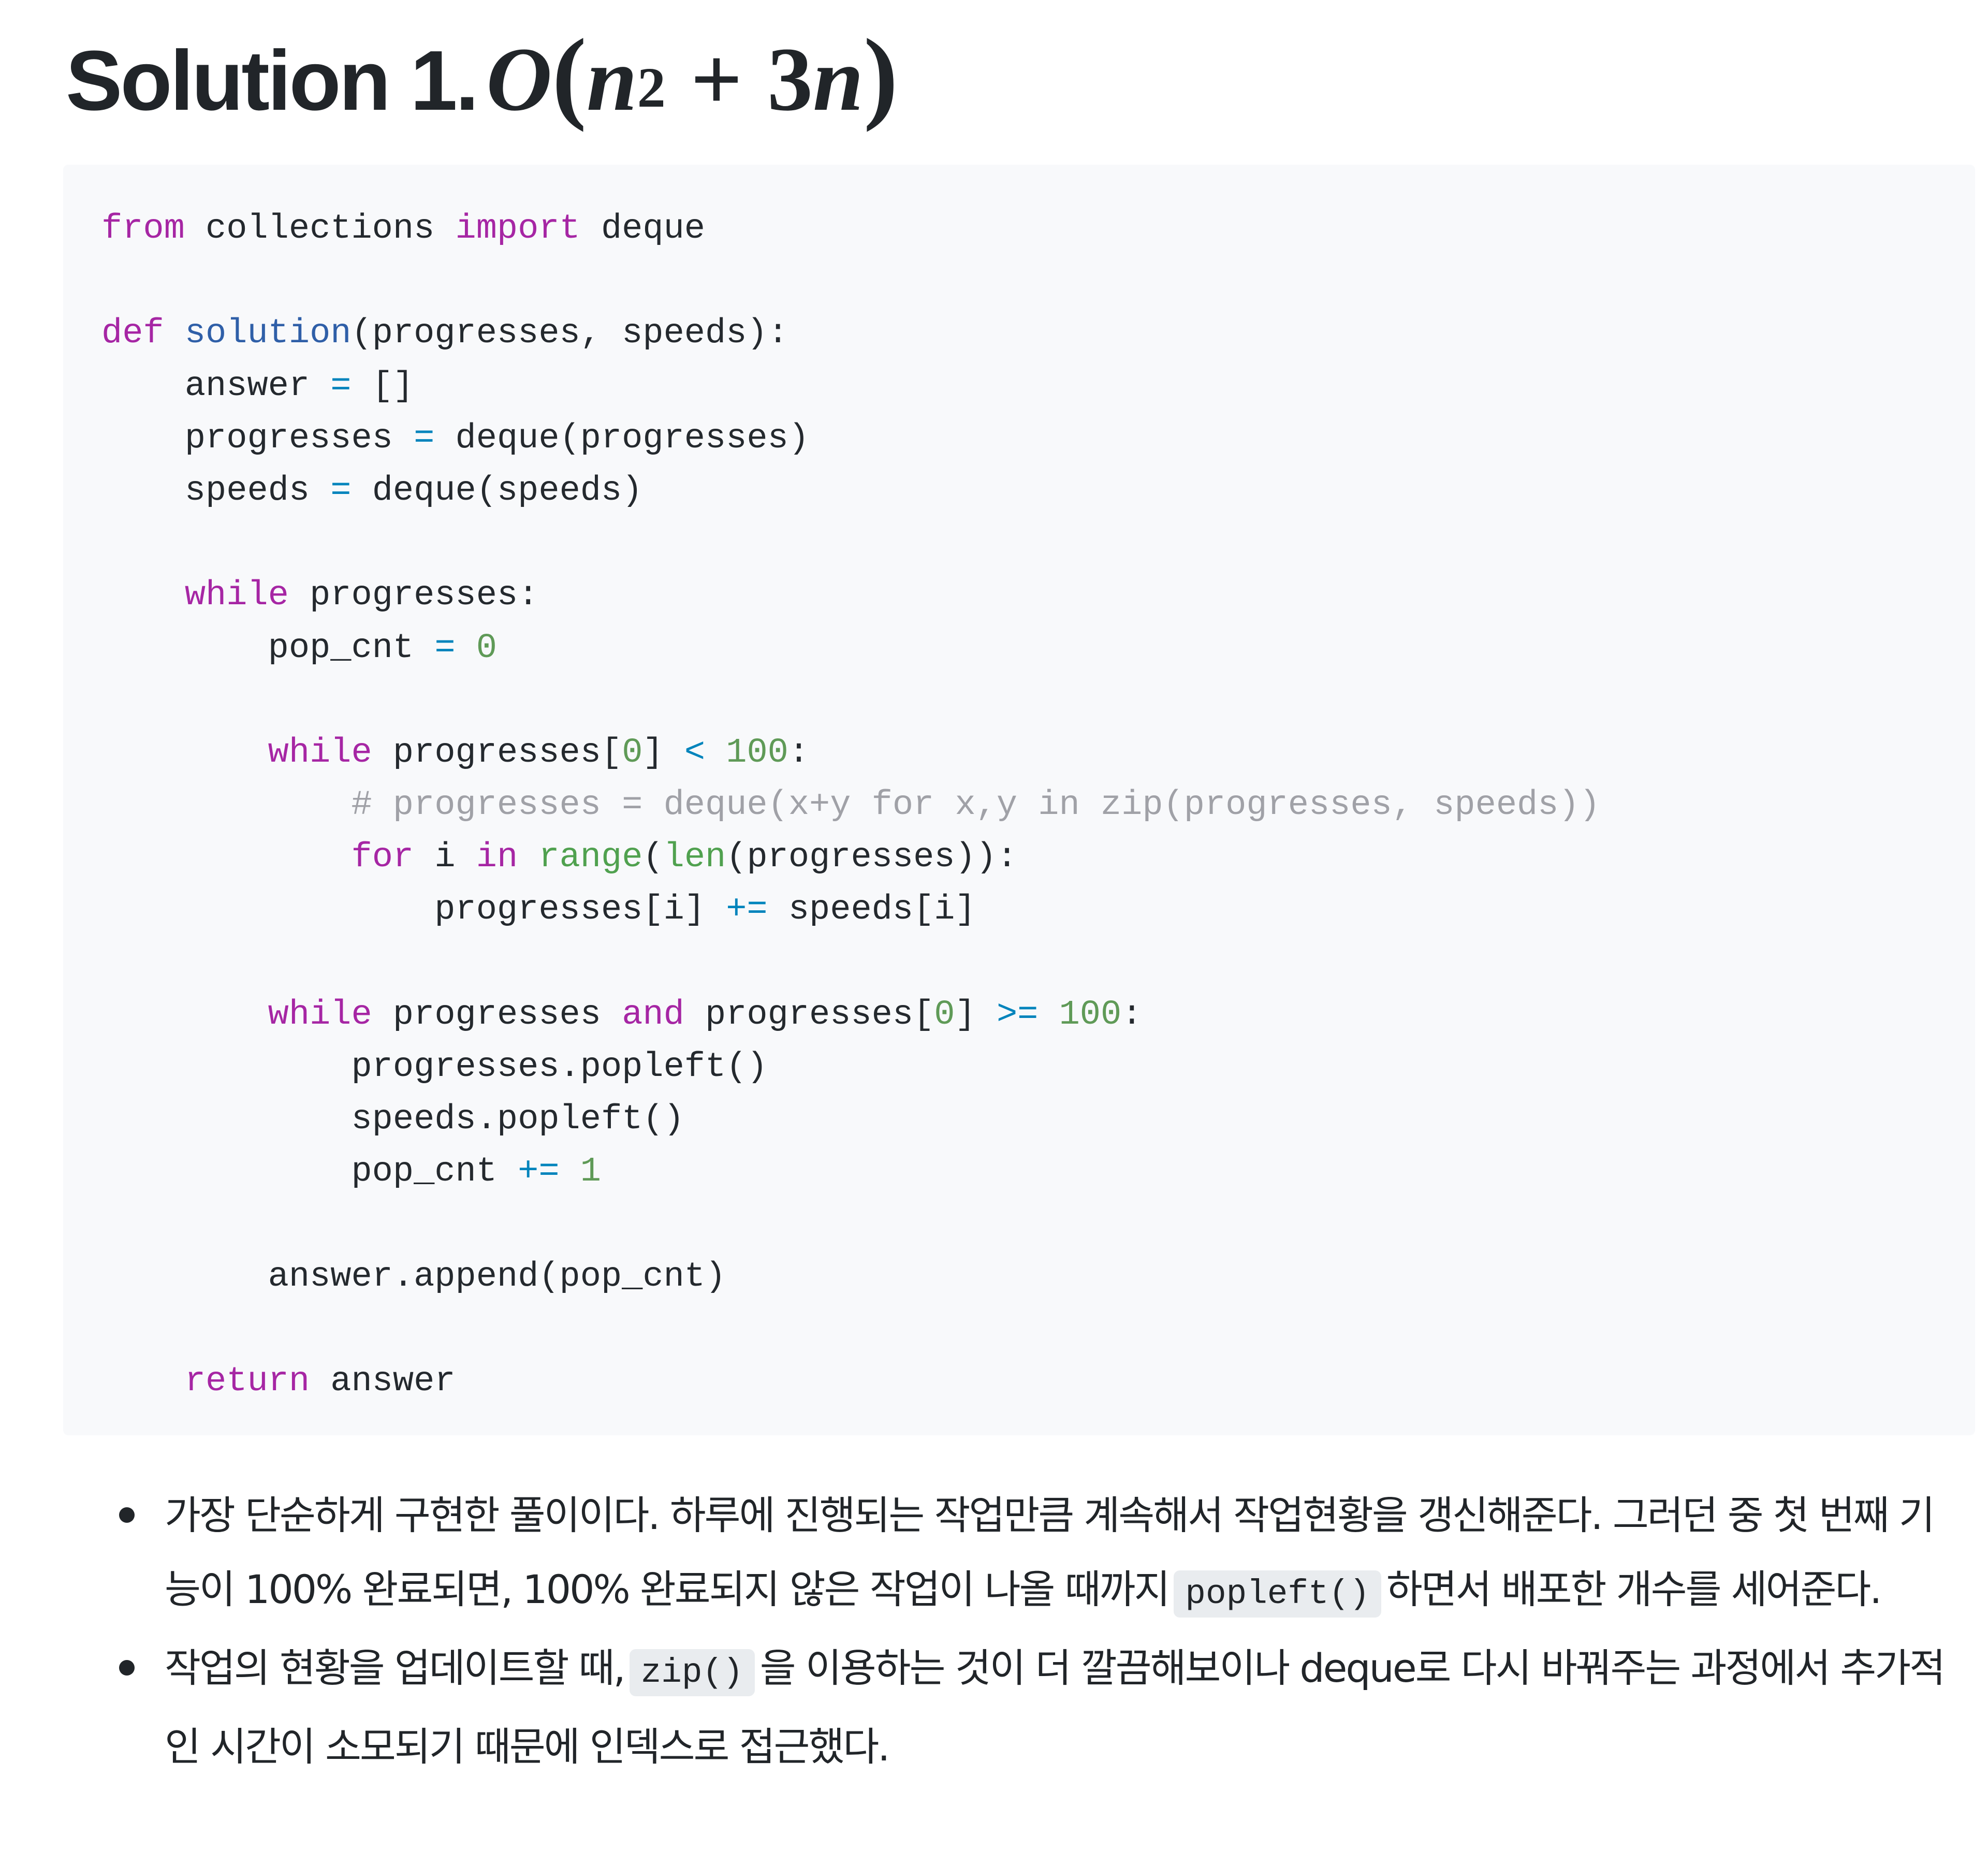 The image size is (1988, 1864). Describe the element at coordinates (850, 1172) in the screenshot. I see `code-line: pop_cnt += 1` at that location.